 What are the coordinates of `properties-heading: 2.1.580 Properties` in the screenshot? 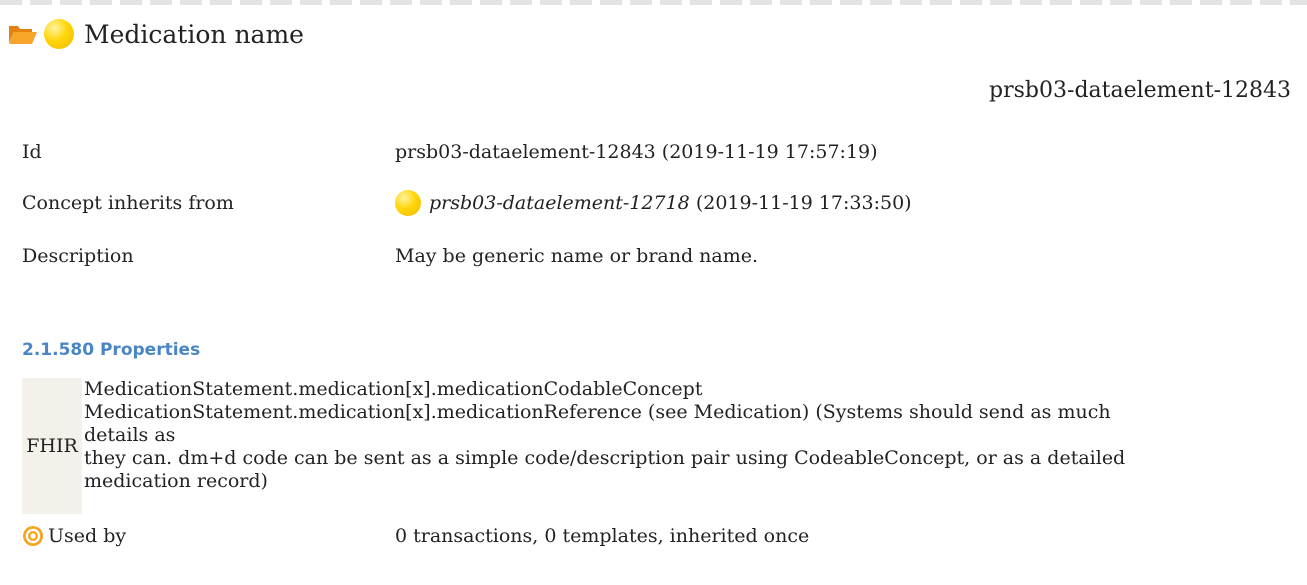 It's located at (111, 350).